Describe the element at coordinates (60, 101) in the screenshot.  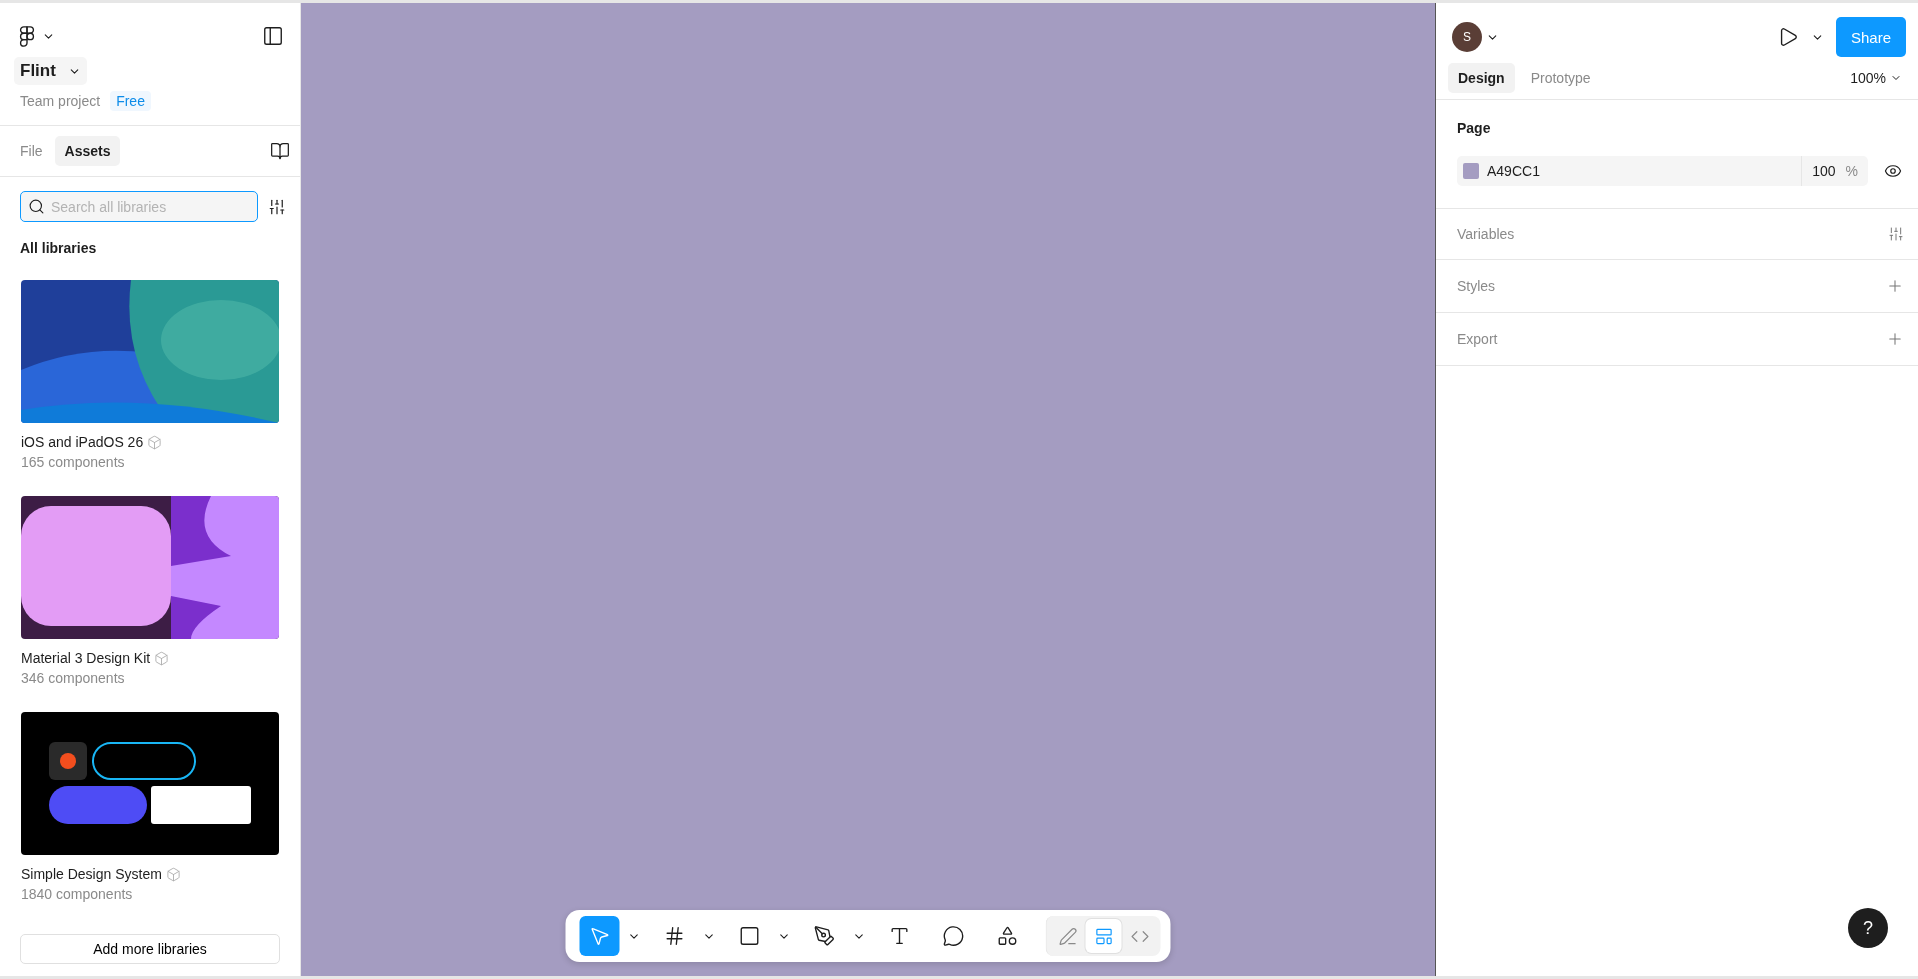
I see `team-label: Team project` at that location.